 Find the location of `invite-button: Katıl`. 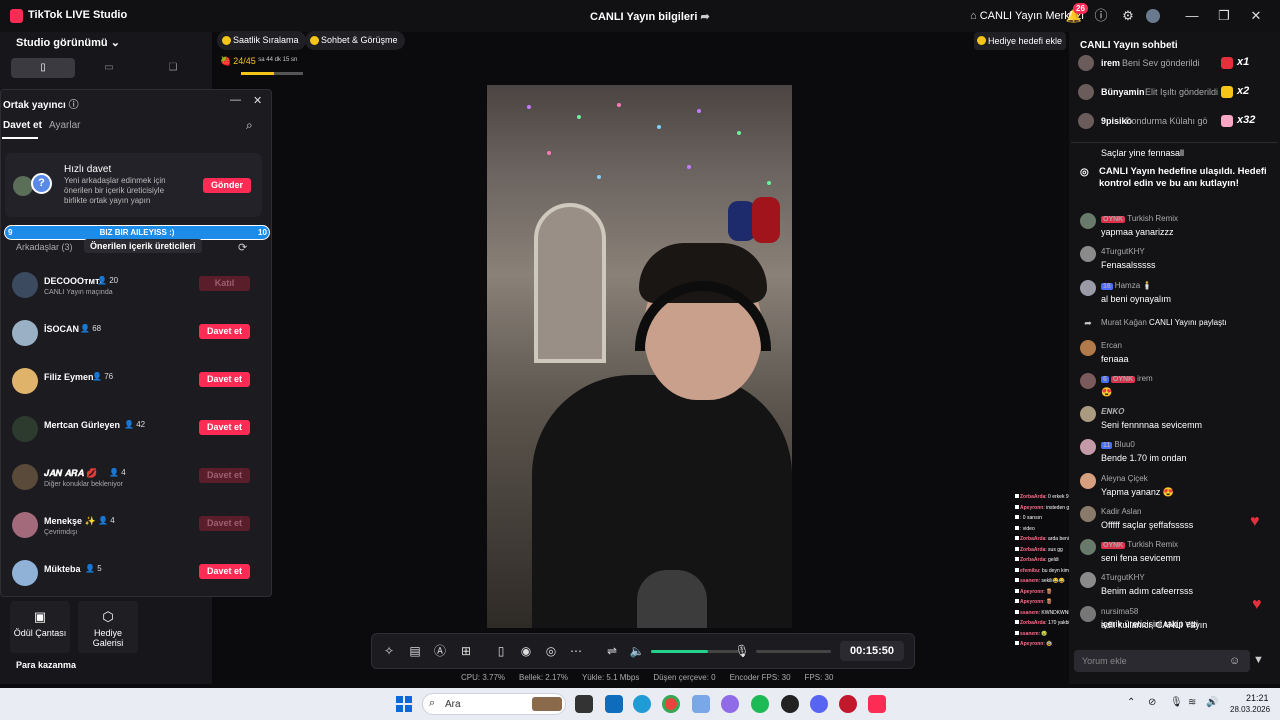

invite-button: Katıl is located at coordinates (224, 283).